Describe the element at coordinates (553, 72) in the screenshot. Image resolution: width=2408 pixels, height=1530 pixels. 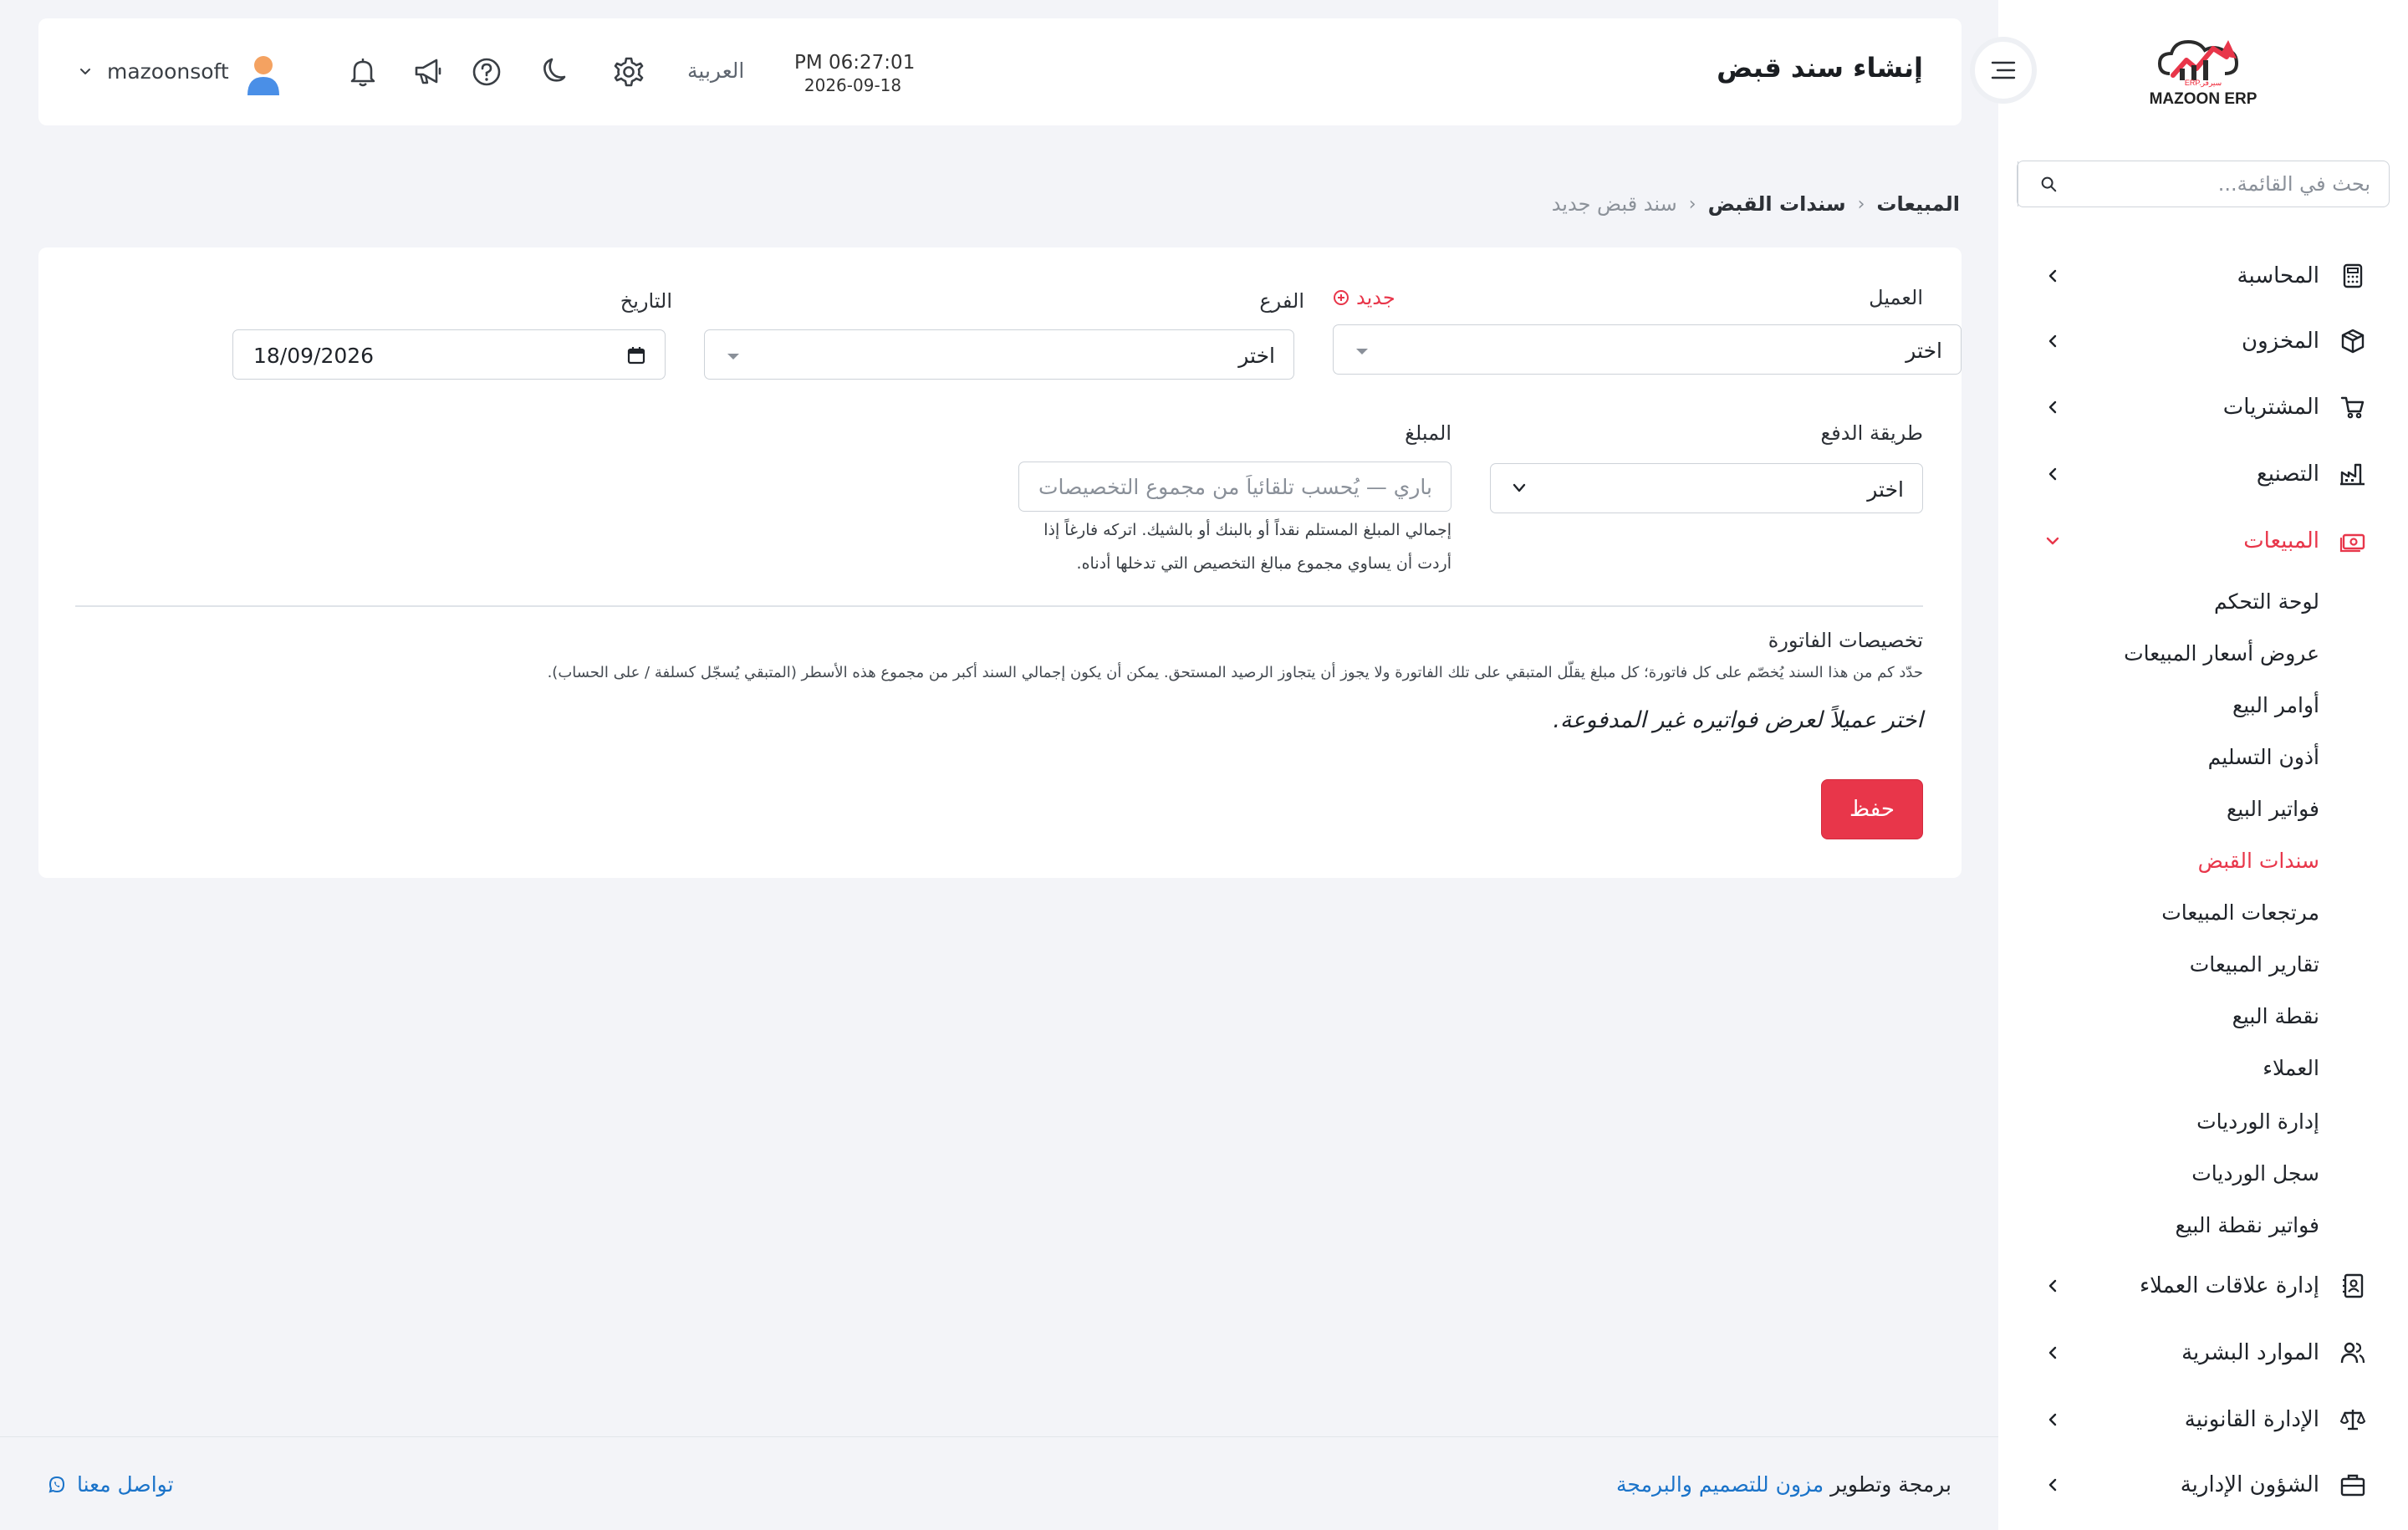
I see `moon-icon` at that location.